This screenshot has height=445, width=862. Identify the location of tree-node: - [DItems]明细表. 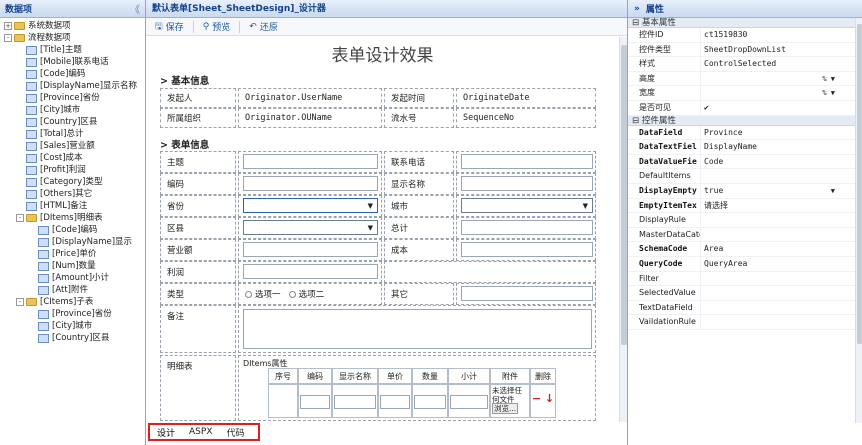
(72, 218).